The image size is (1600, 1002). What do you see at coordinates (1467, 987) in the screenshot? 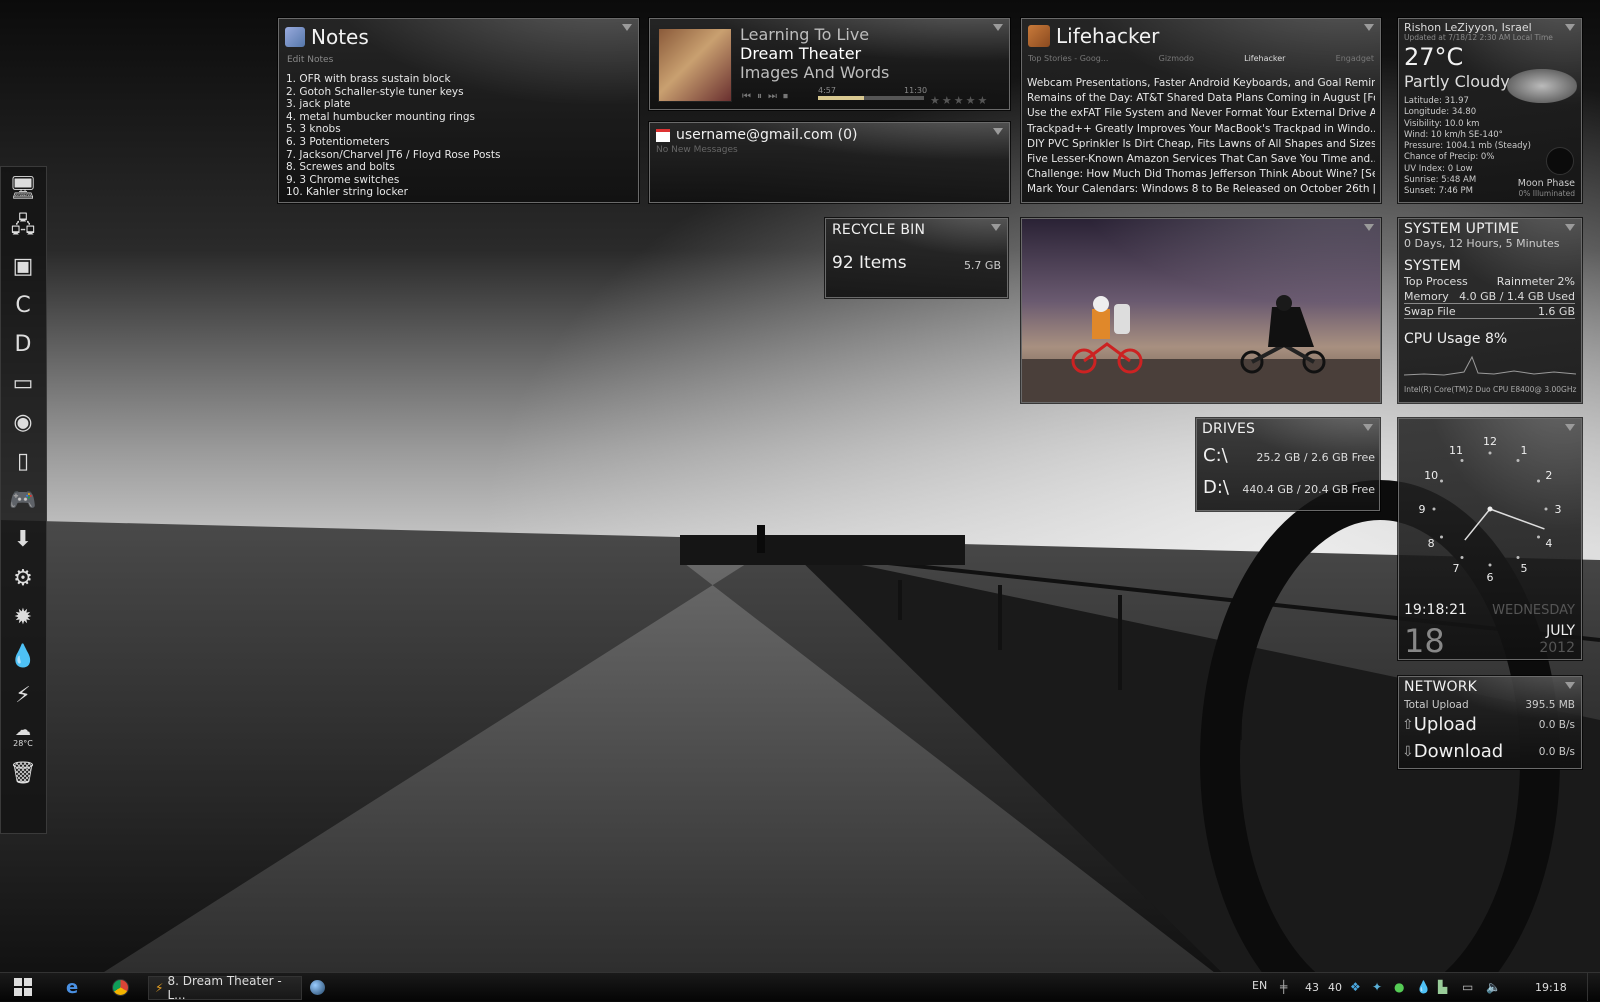
I see `display-icon: ▭` at bounding box center [1467, 987].